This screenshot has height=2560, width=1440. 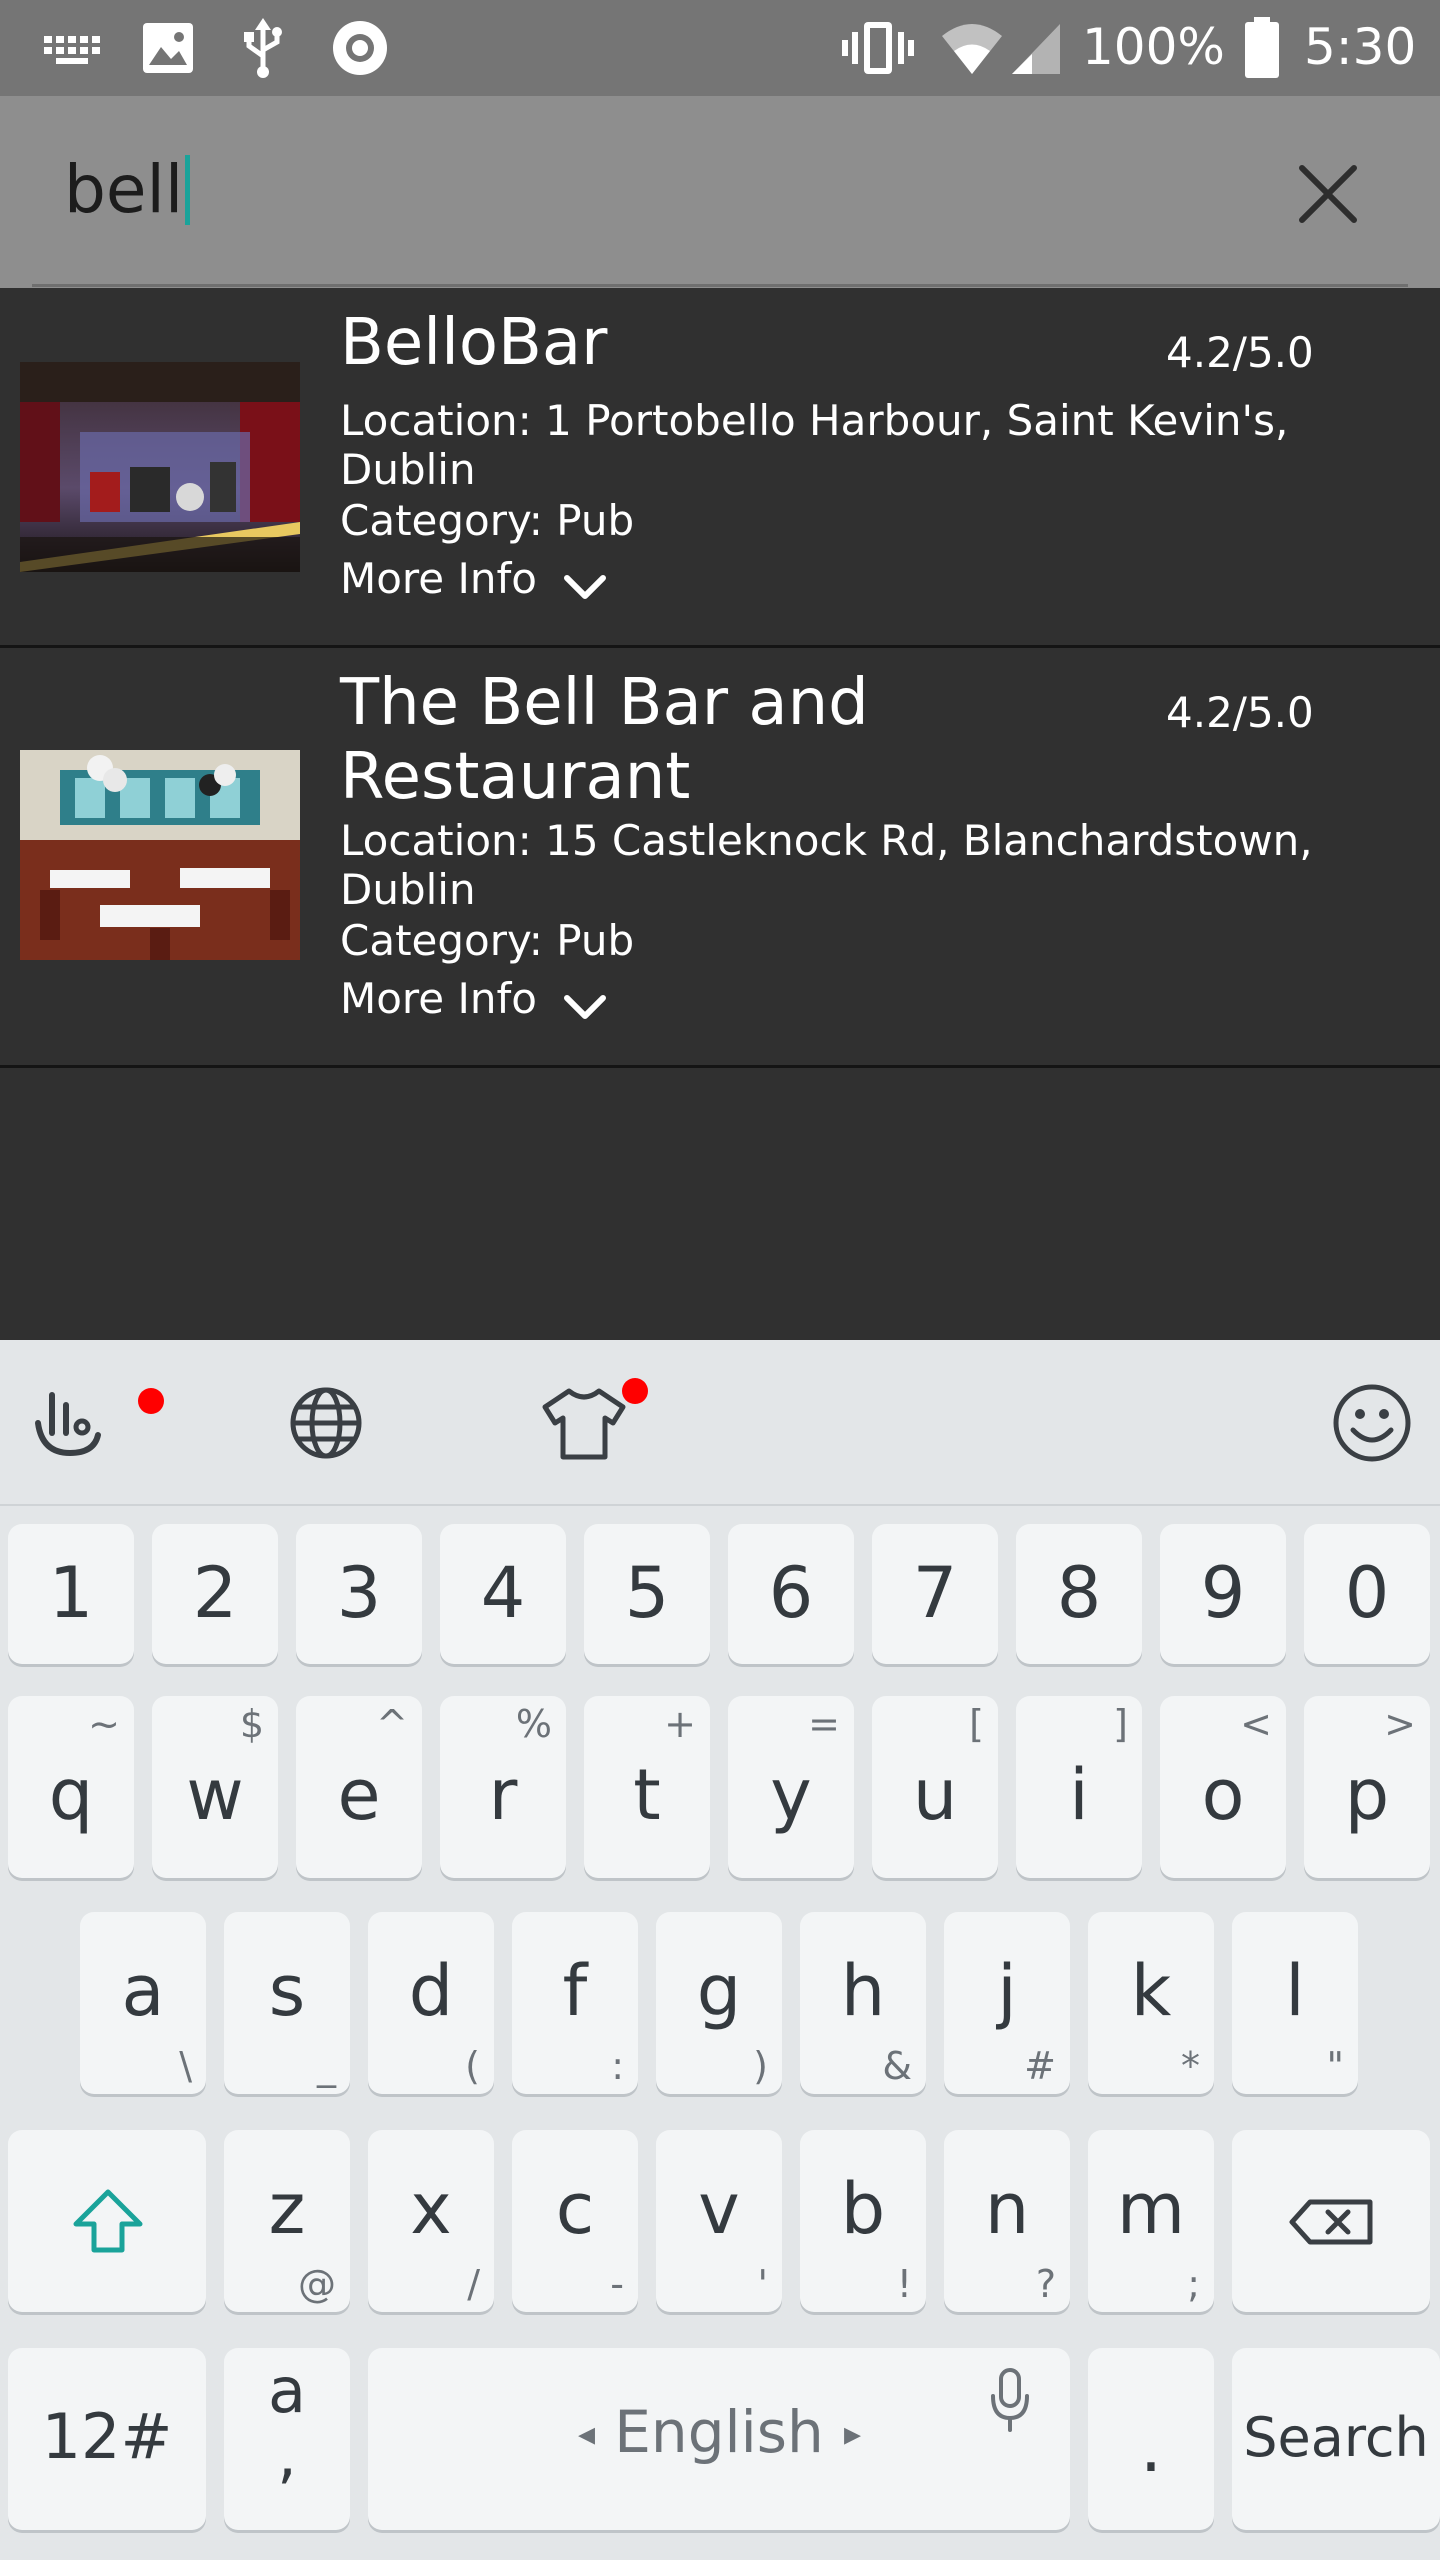 I want to click on search-underline, so click(x=720, y=285).